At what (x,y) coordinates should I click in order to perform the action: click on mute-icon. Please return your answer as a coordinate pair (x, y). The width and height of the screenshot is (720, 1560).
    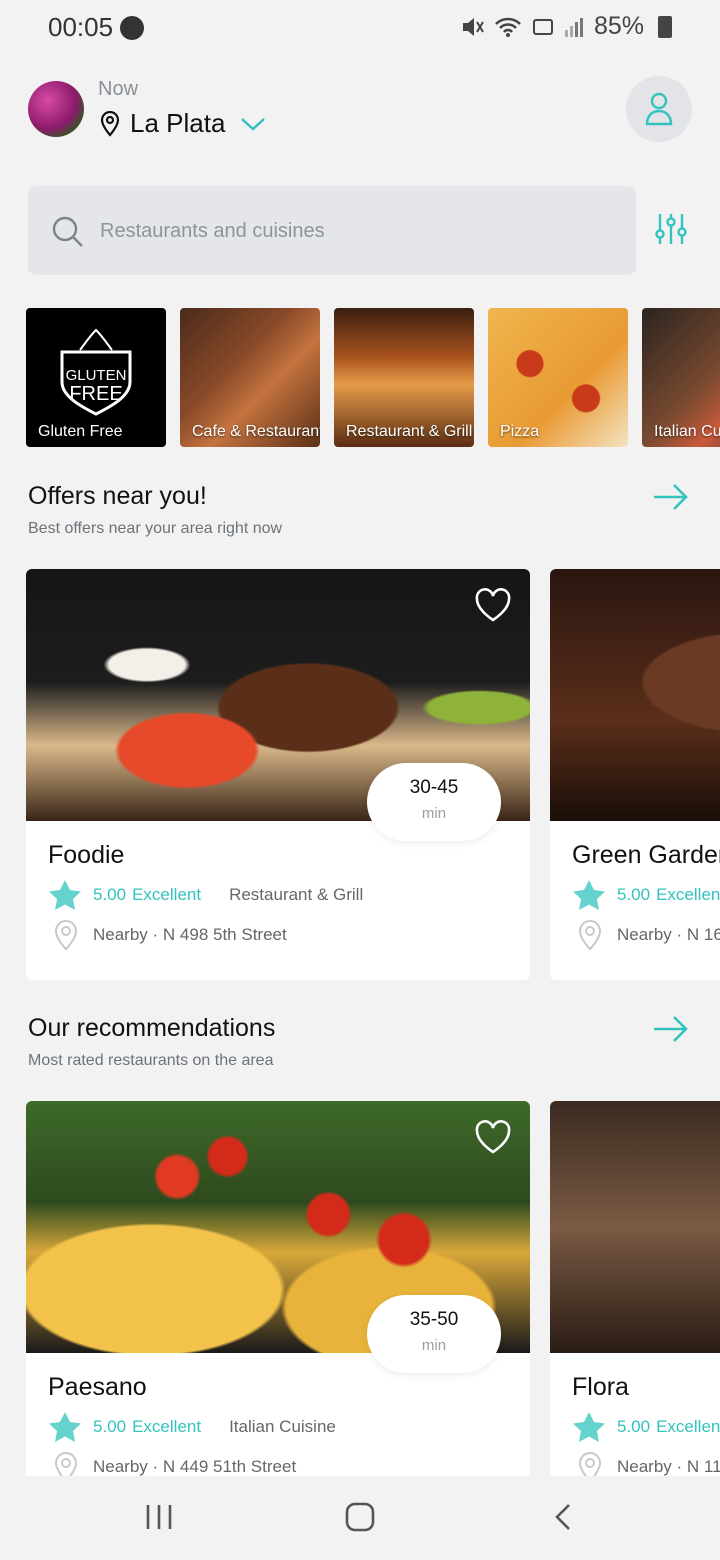
    Looking at the image, I should click on (473, 26).